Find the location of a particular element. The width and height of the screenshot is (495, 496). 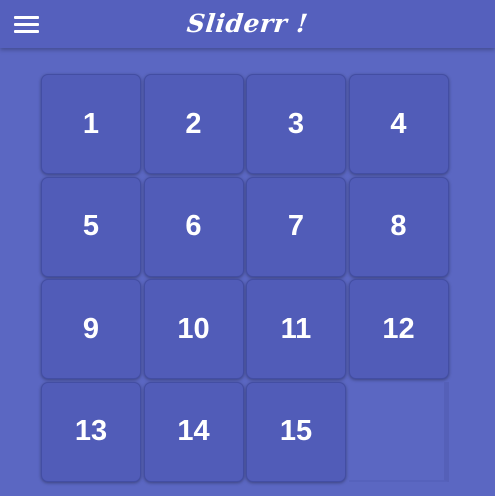

puzzle-tile: 11 is located at coordinates (296, 329).